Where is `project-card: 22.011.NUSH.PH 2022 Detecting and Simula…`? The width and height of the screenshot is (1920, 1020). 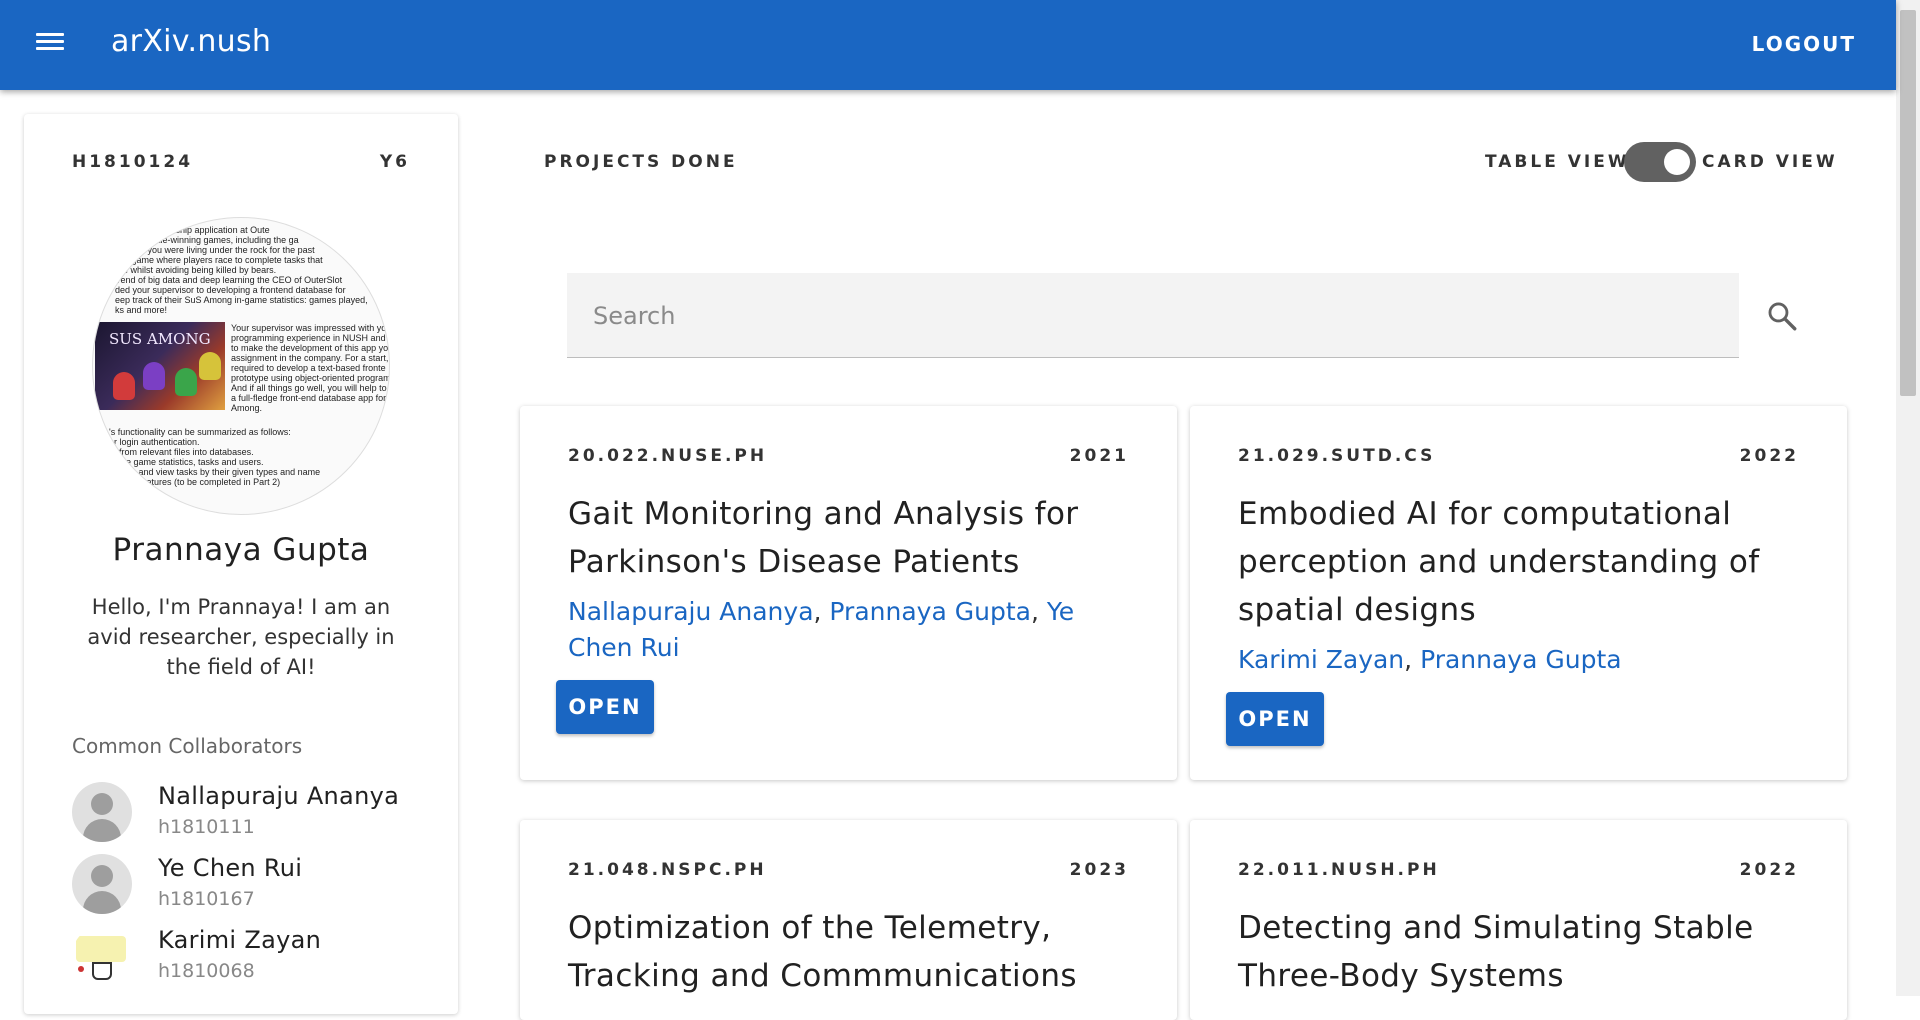
project-card: 22.011.NUSH.PH 2022 Detecting and Simula… is located at coordinates (1518, 920).